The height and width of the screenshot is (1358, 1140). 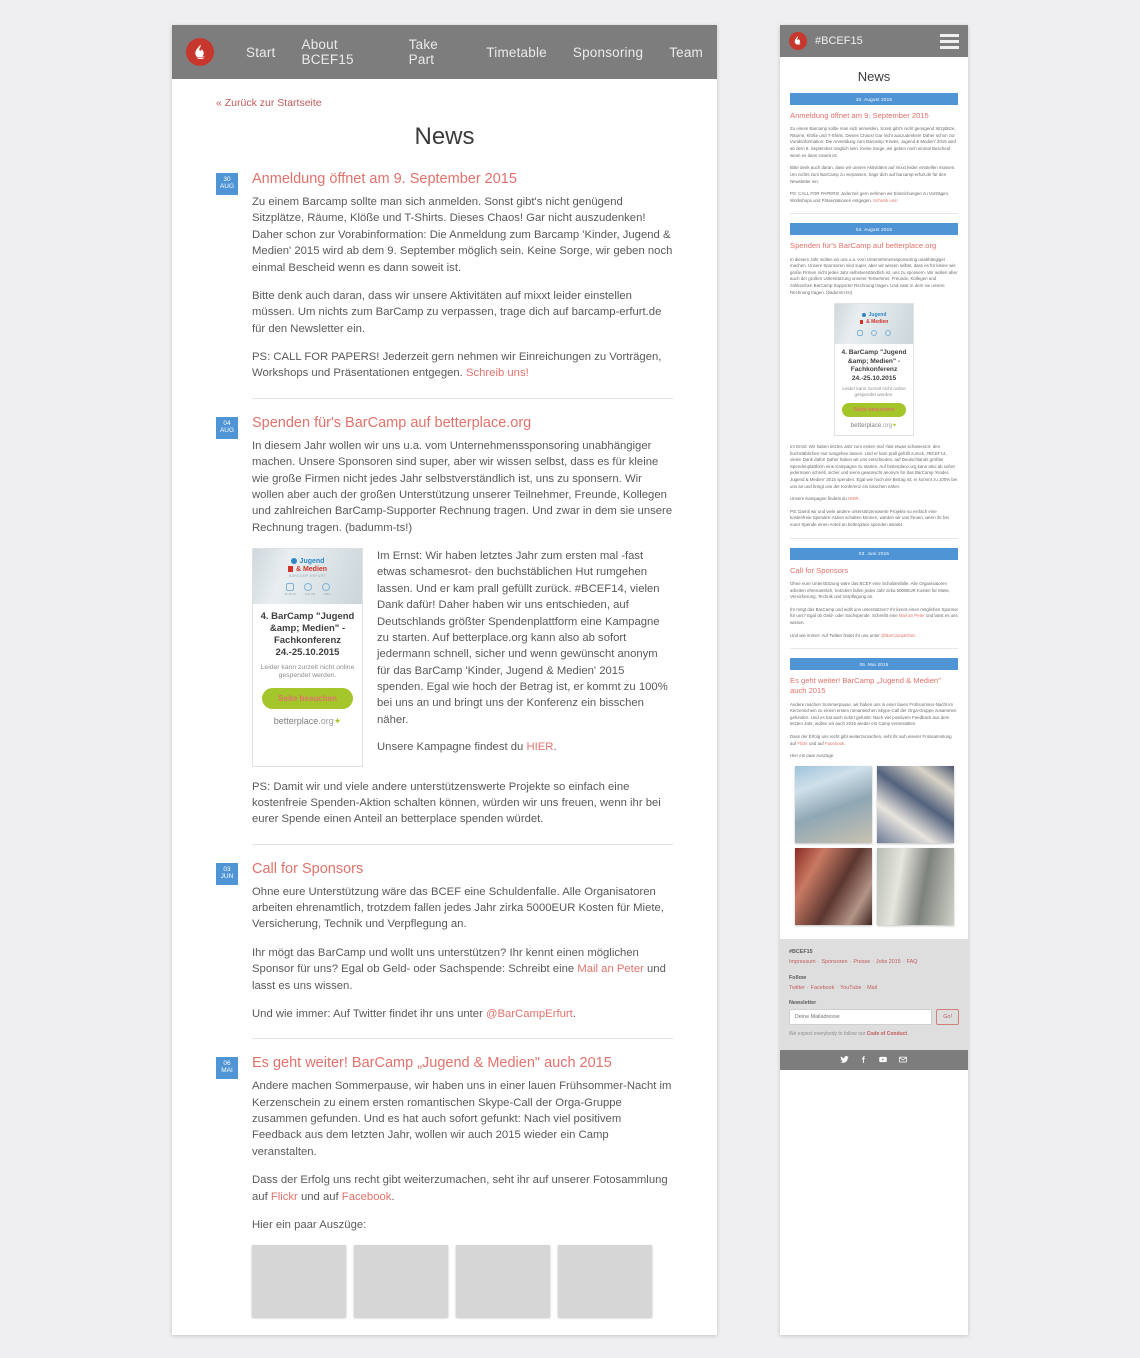 I want to click on date-badge: 03 JUN, so click(x=227, y=873).